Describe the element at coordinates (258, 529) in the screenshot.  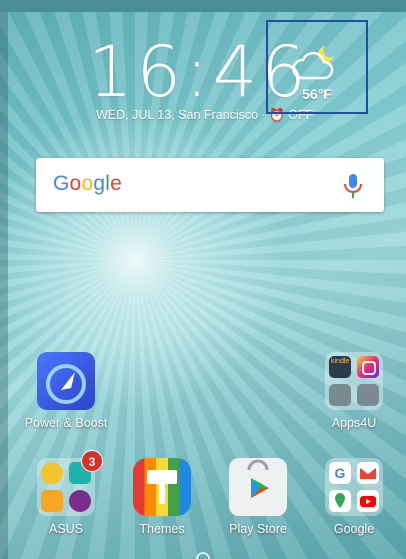
I see `app-label-play-store: Play Store` at that location.